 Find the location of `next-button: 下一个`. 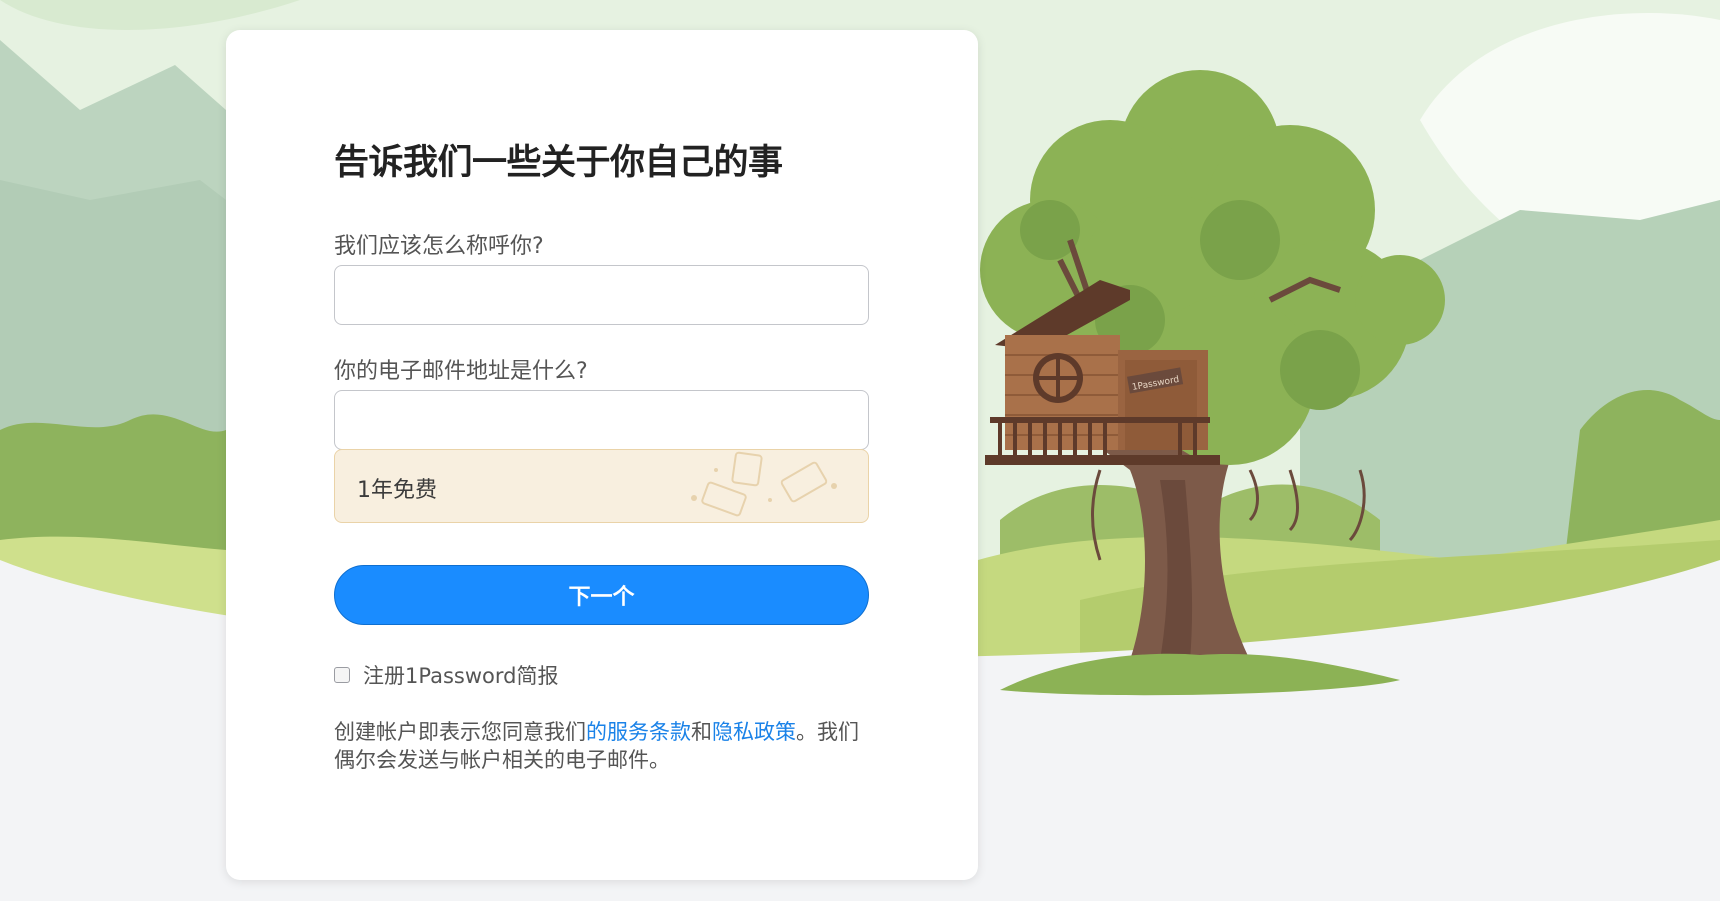

next-button: 下一个 is located at coordinates (601, 595).